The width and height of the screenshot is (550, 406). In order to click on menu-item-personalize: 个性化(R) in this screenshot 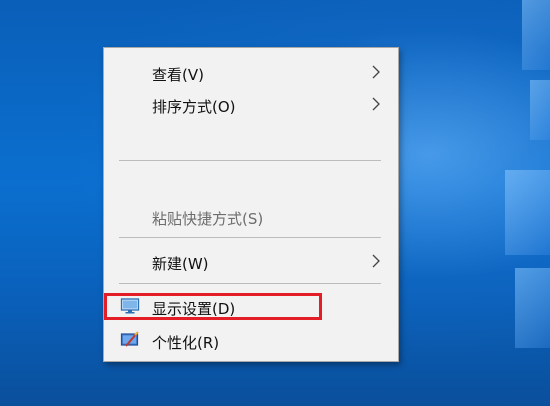, I will do `click(251, 341)`.